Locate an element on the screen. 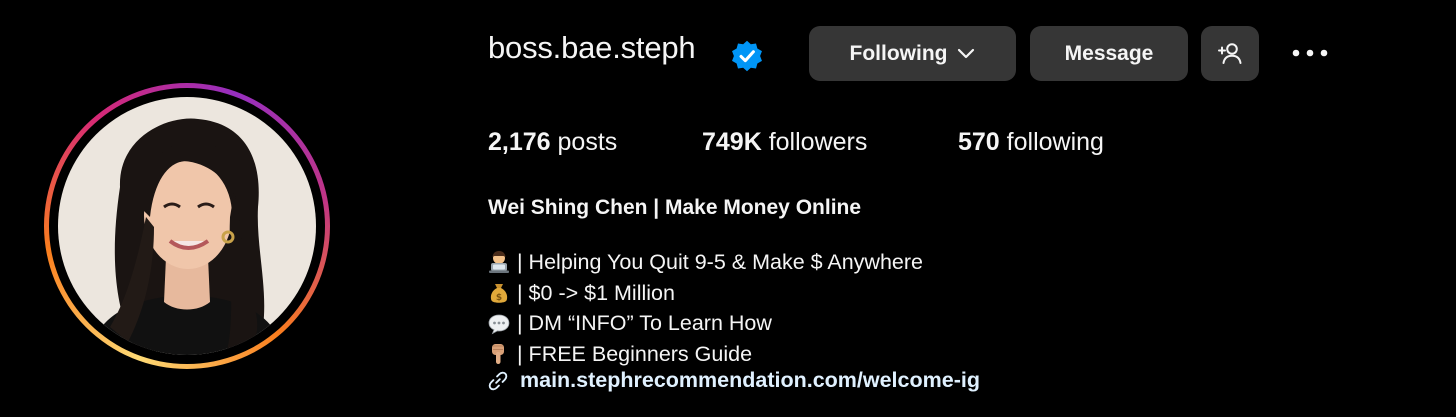 Image resolution: width=1456 pixels, height=417 pixels. suggested-accounts-button is located at coordinates (1230, 53).